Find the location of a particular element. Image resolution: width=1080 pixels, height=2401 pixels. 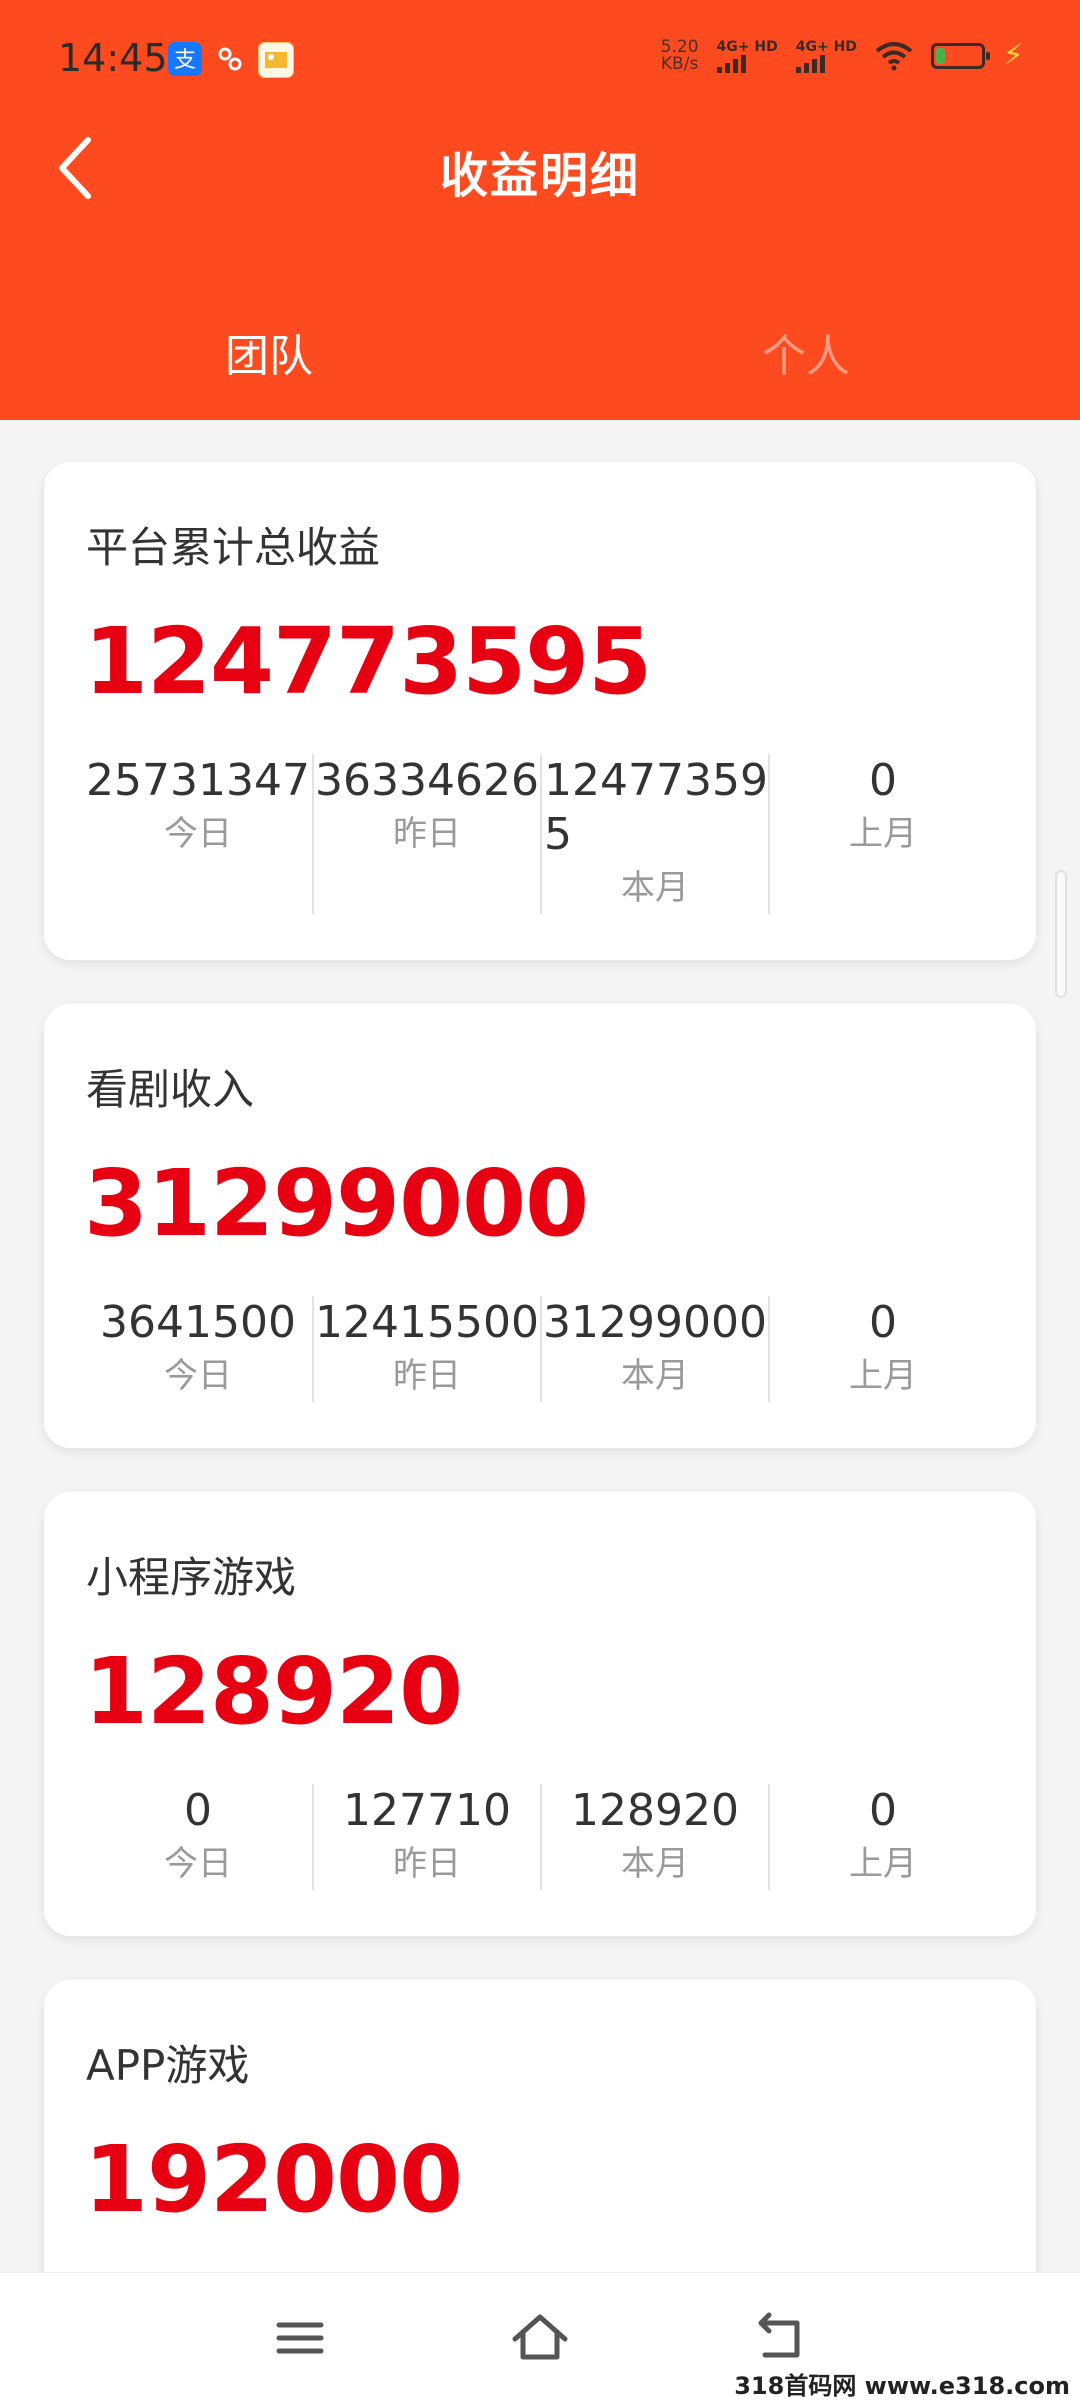

wifi-icon is located at coordinates (894, 55).